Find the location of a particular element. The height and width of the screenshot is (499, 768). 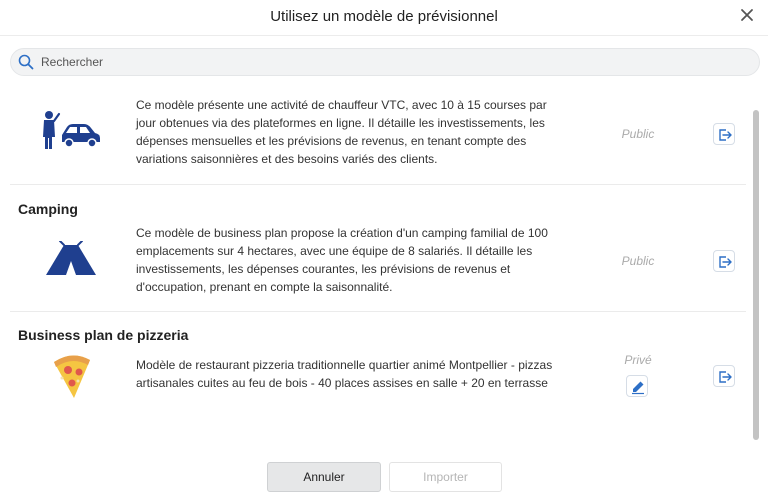

search-input is located at coordinates (391, 62).